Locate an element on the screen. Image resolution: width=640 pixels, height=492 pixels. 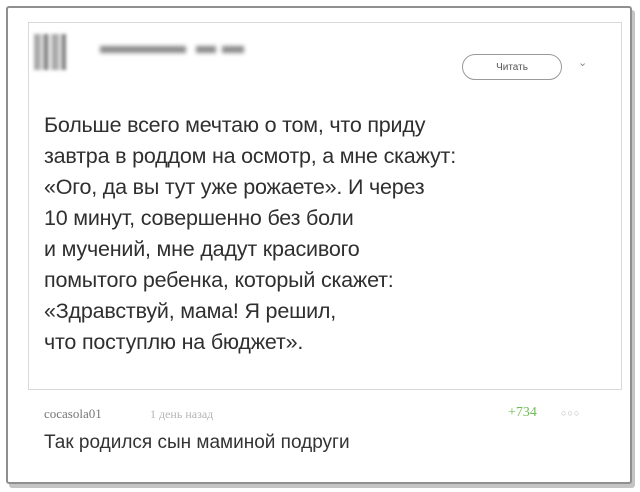
post-text-line: и мучений, мне дадут красивого is located at coordinates (202, 249).